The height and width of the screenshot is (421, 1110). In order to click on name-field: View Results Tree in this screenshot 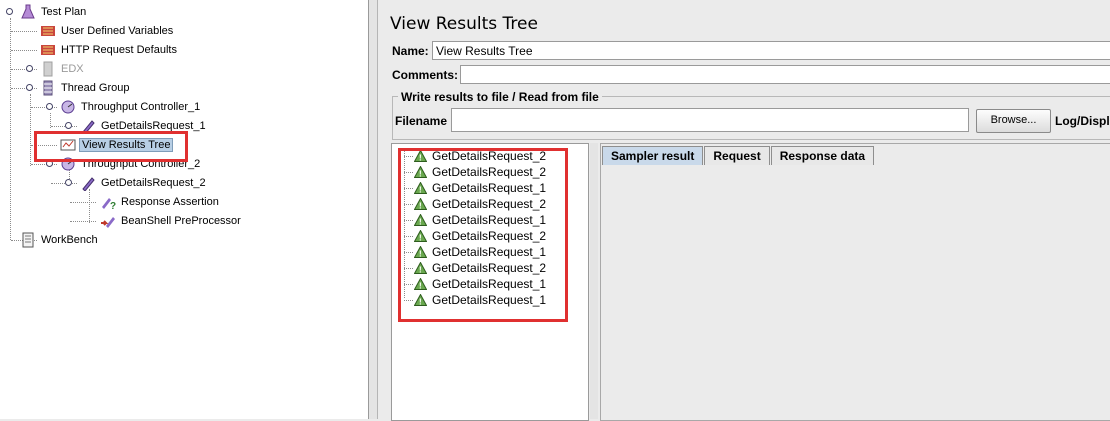, I will do `click(771, 50)`.